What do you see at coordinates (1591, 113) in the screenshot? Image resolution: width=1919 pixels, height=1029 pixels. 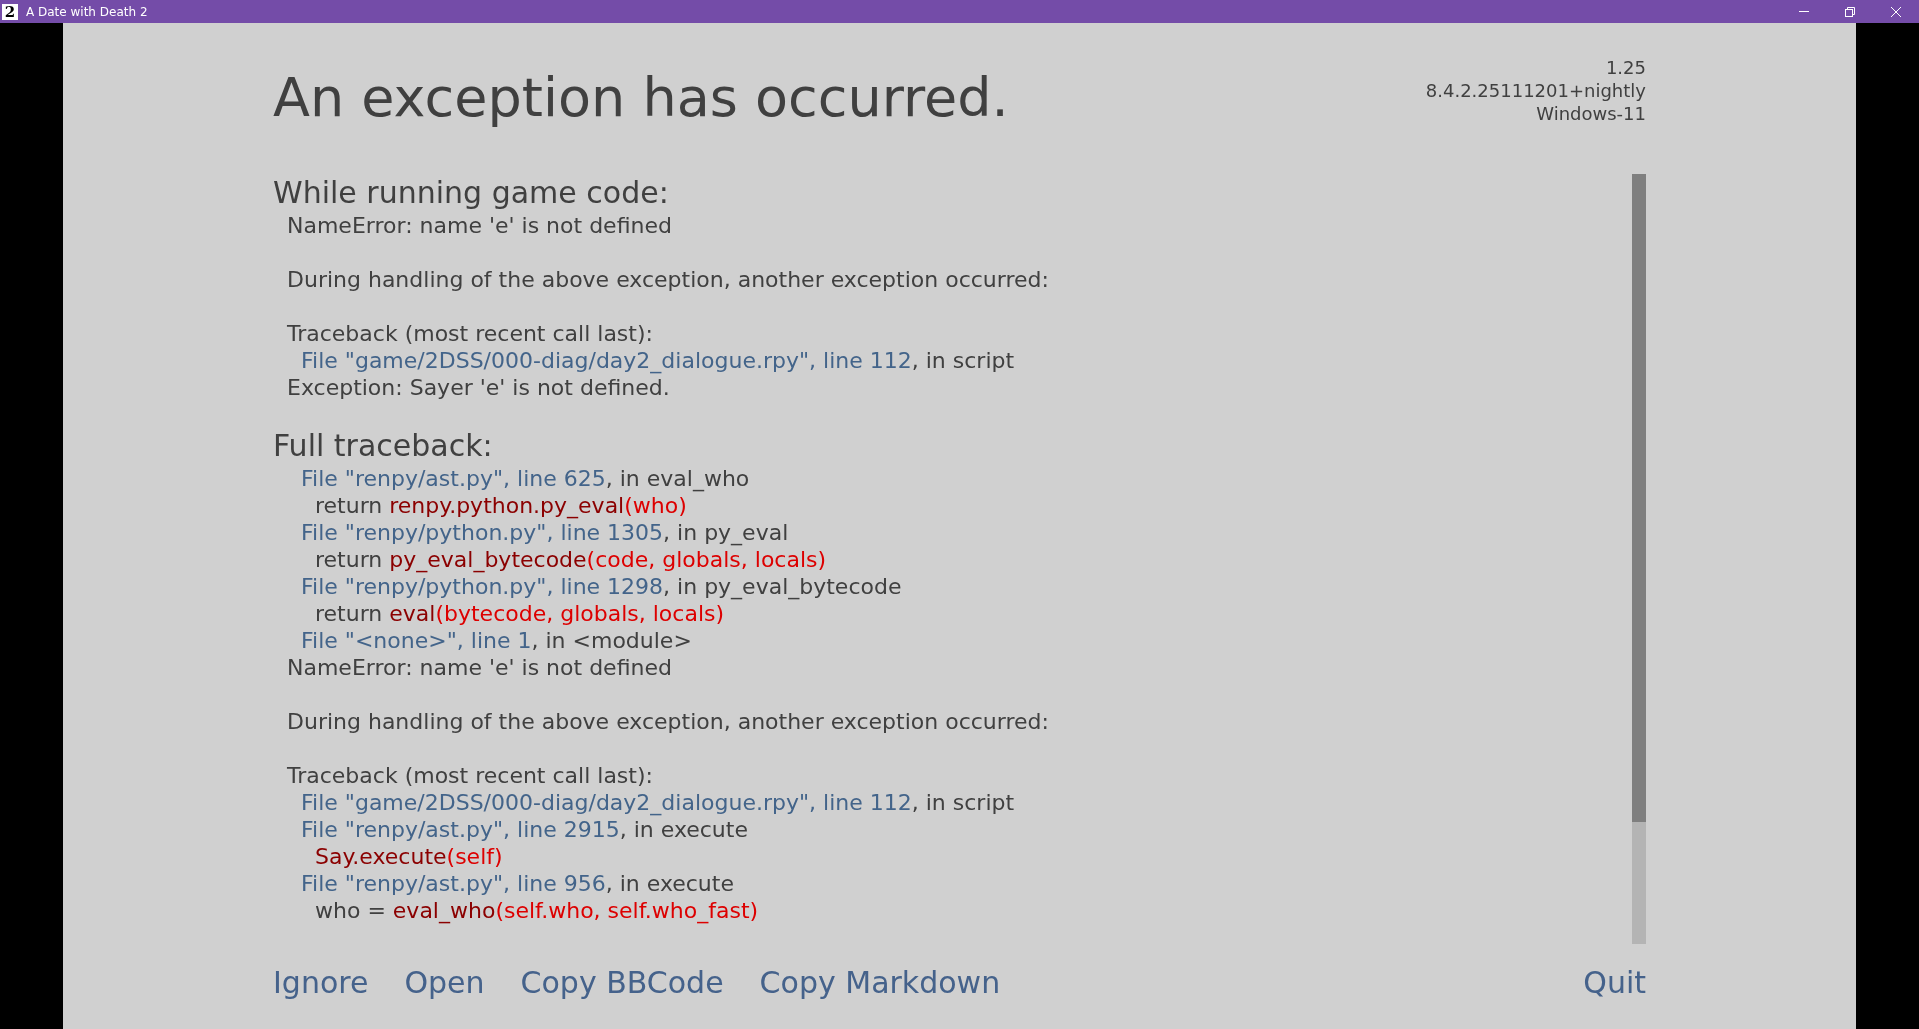 I see `version-text: Windows-11` at bounding box center [1591, 113].